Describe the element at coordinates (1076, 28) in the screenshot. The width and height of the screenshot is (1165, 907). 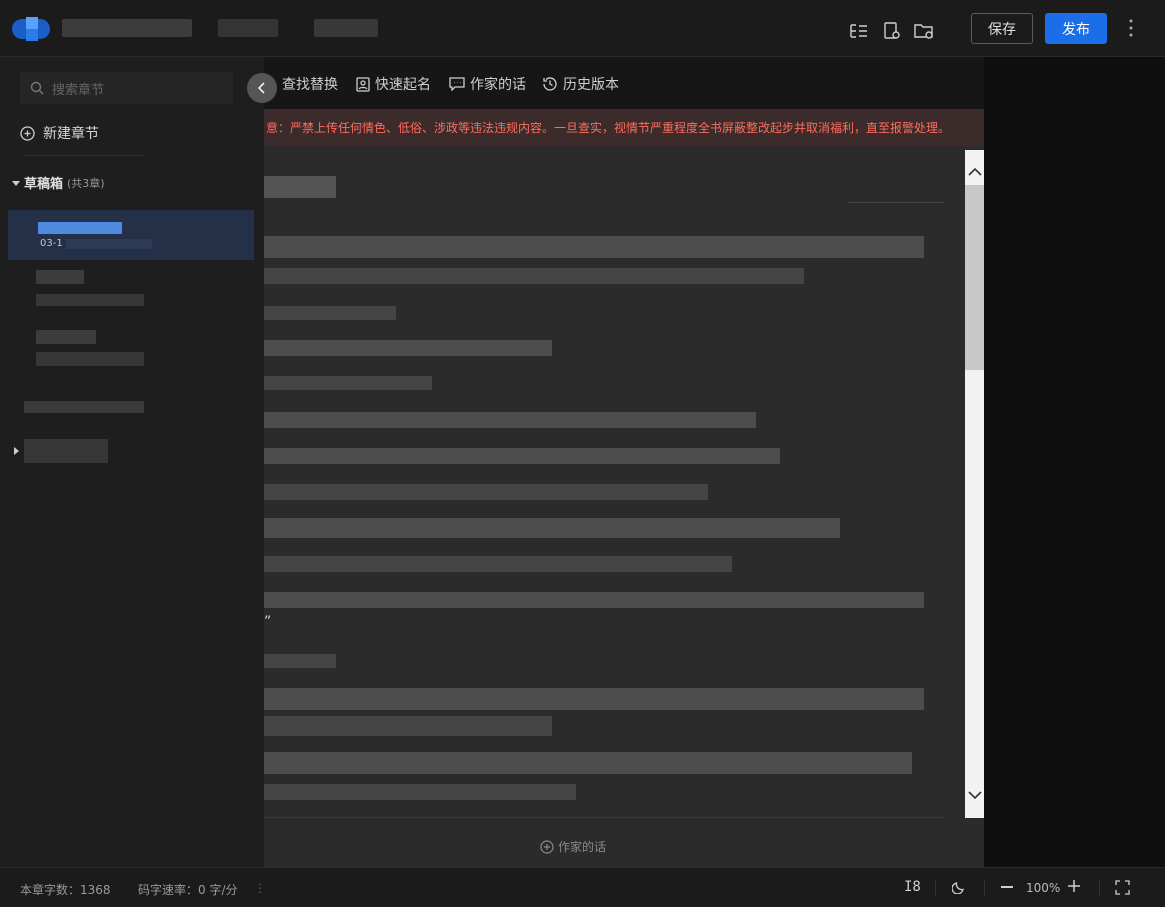
I see `publish-button: 发布` at that location.